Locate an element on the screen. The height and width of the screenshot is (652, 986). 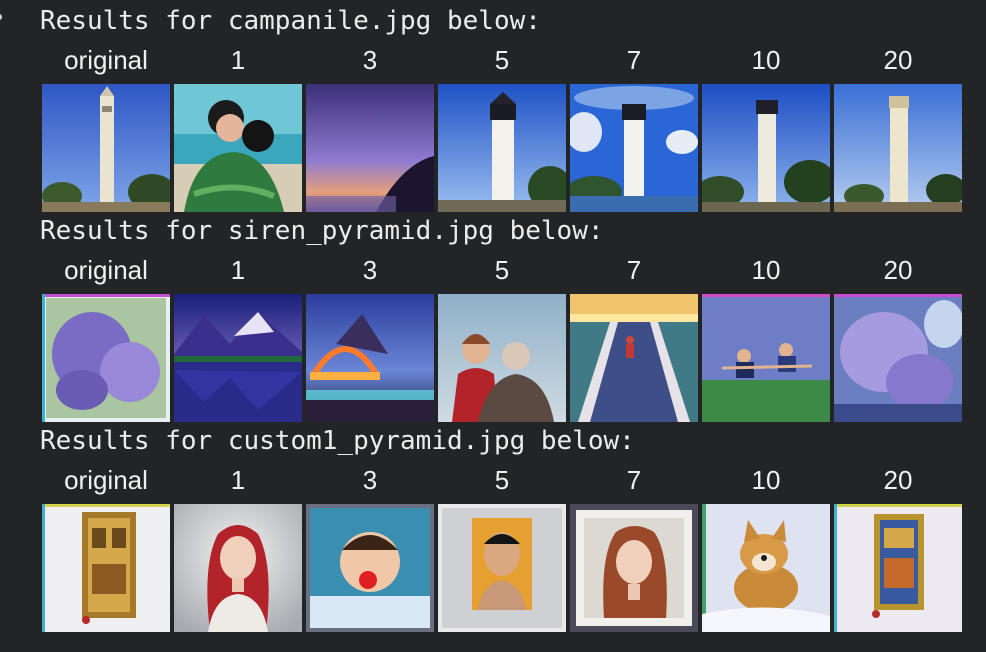
ornate-tapestry-book is located at coordinates (898, 568).